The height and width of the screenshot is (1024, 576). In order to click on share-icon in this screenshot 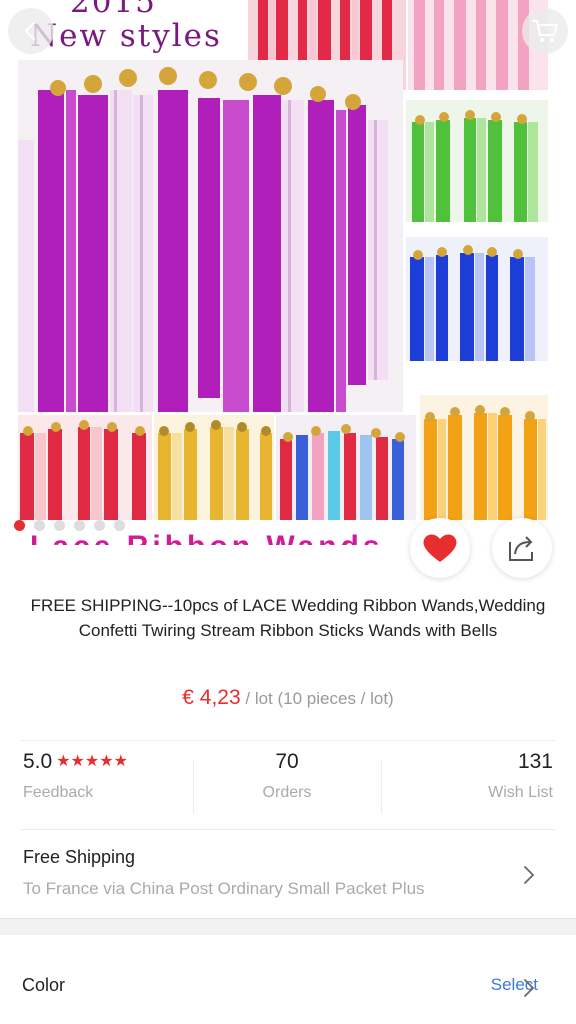, I will do `click(521, 548)`.